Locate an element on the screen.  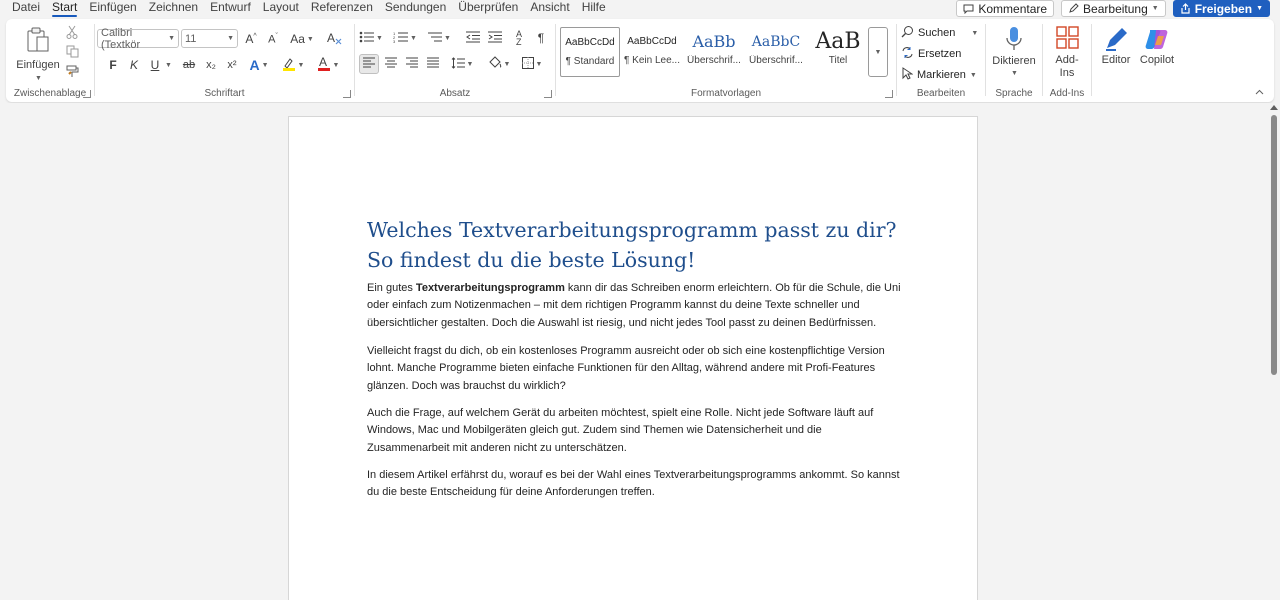
tab-referenzen: Referenzen is located at coordinates (342, 9).